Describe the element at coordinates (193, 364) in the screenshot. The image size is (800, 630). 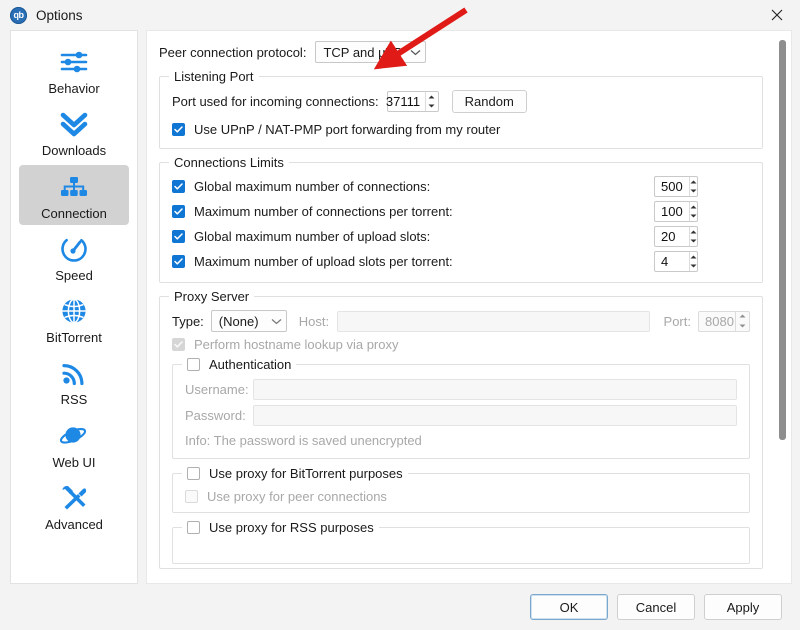
I see `authentication-checkbox` at that location.